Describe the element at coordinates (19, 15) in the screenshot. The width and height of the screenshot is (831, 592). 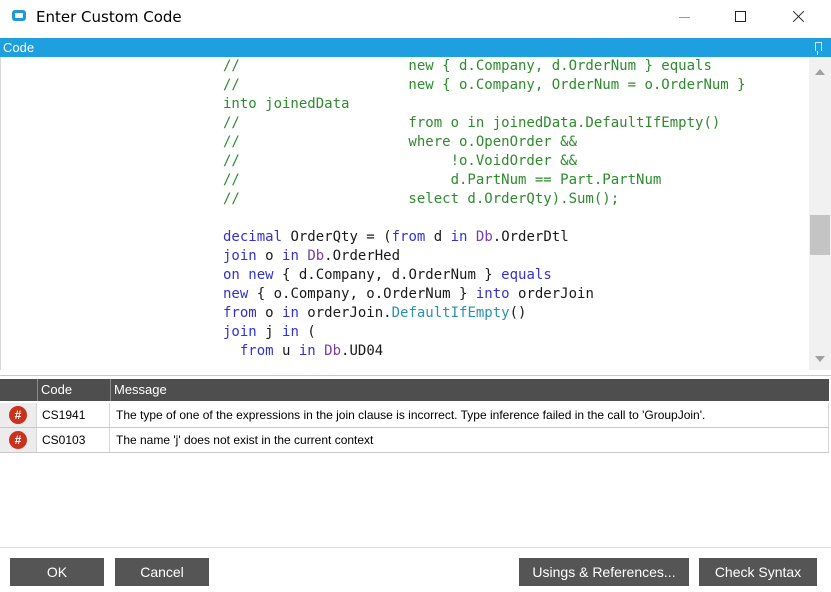
I see `app-icon` at that location.